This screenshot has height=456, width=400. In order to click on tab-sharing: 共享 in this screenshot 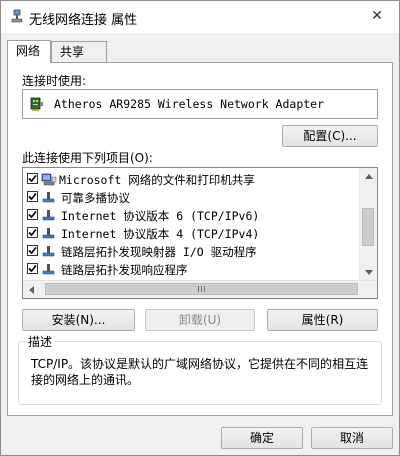, I will do `click(79, 51)`.